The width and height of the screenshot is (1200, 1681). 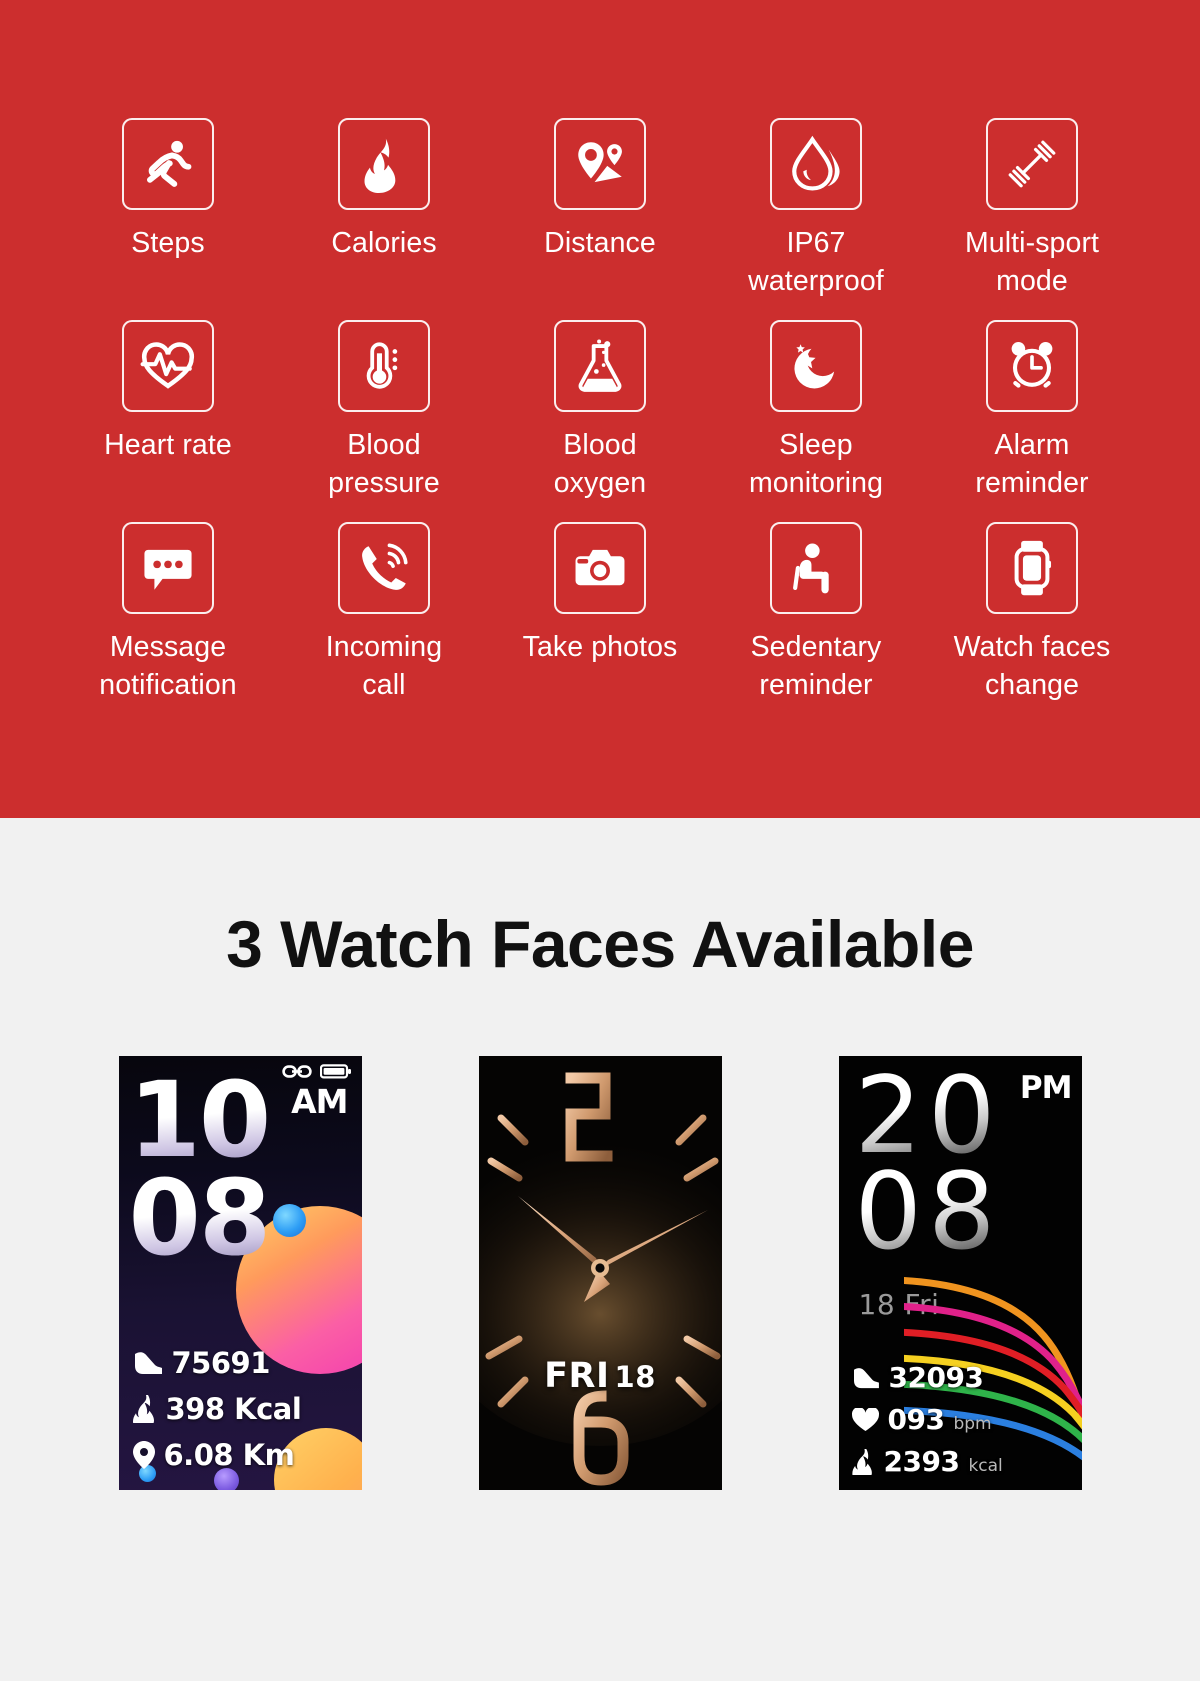 What do you see at coordinates (229, 1455) in the screenshot?
I see `watch-stat-value: 6.08 Km` at bounding box center [229, 1455].